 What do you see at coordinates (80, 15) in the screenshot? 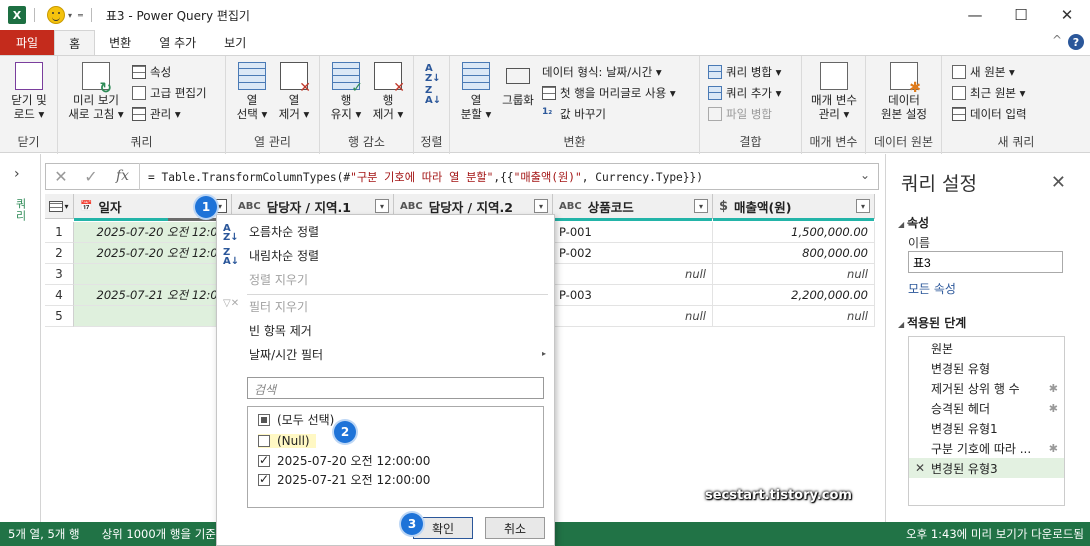
I see `customize-quick-access-icon: ═` at bounding box center [80, 15].